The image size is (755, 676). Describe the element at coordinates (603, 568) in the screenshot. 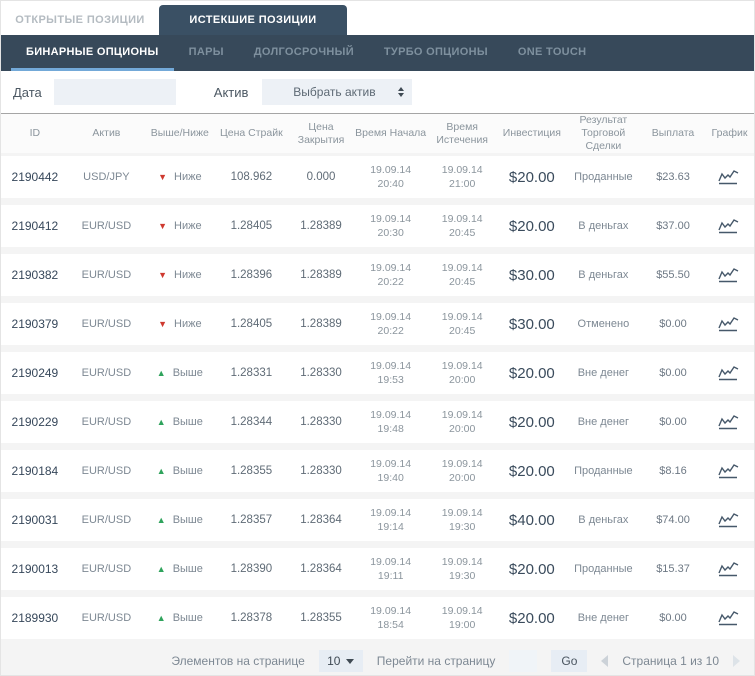

I see `trade-result: Проданные` at that location.